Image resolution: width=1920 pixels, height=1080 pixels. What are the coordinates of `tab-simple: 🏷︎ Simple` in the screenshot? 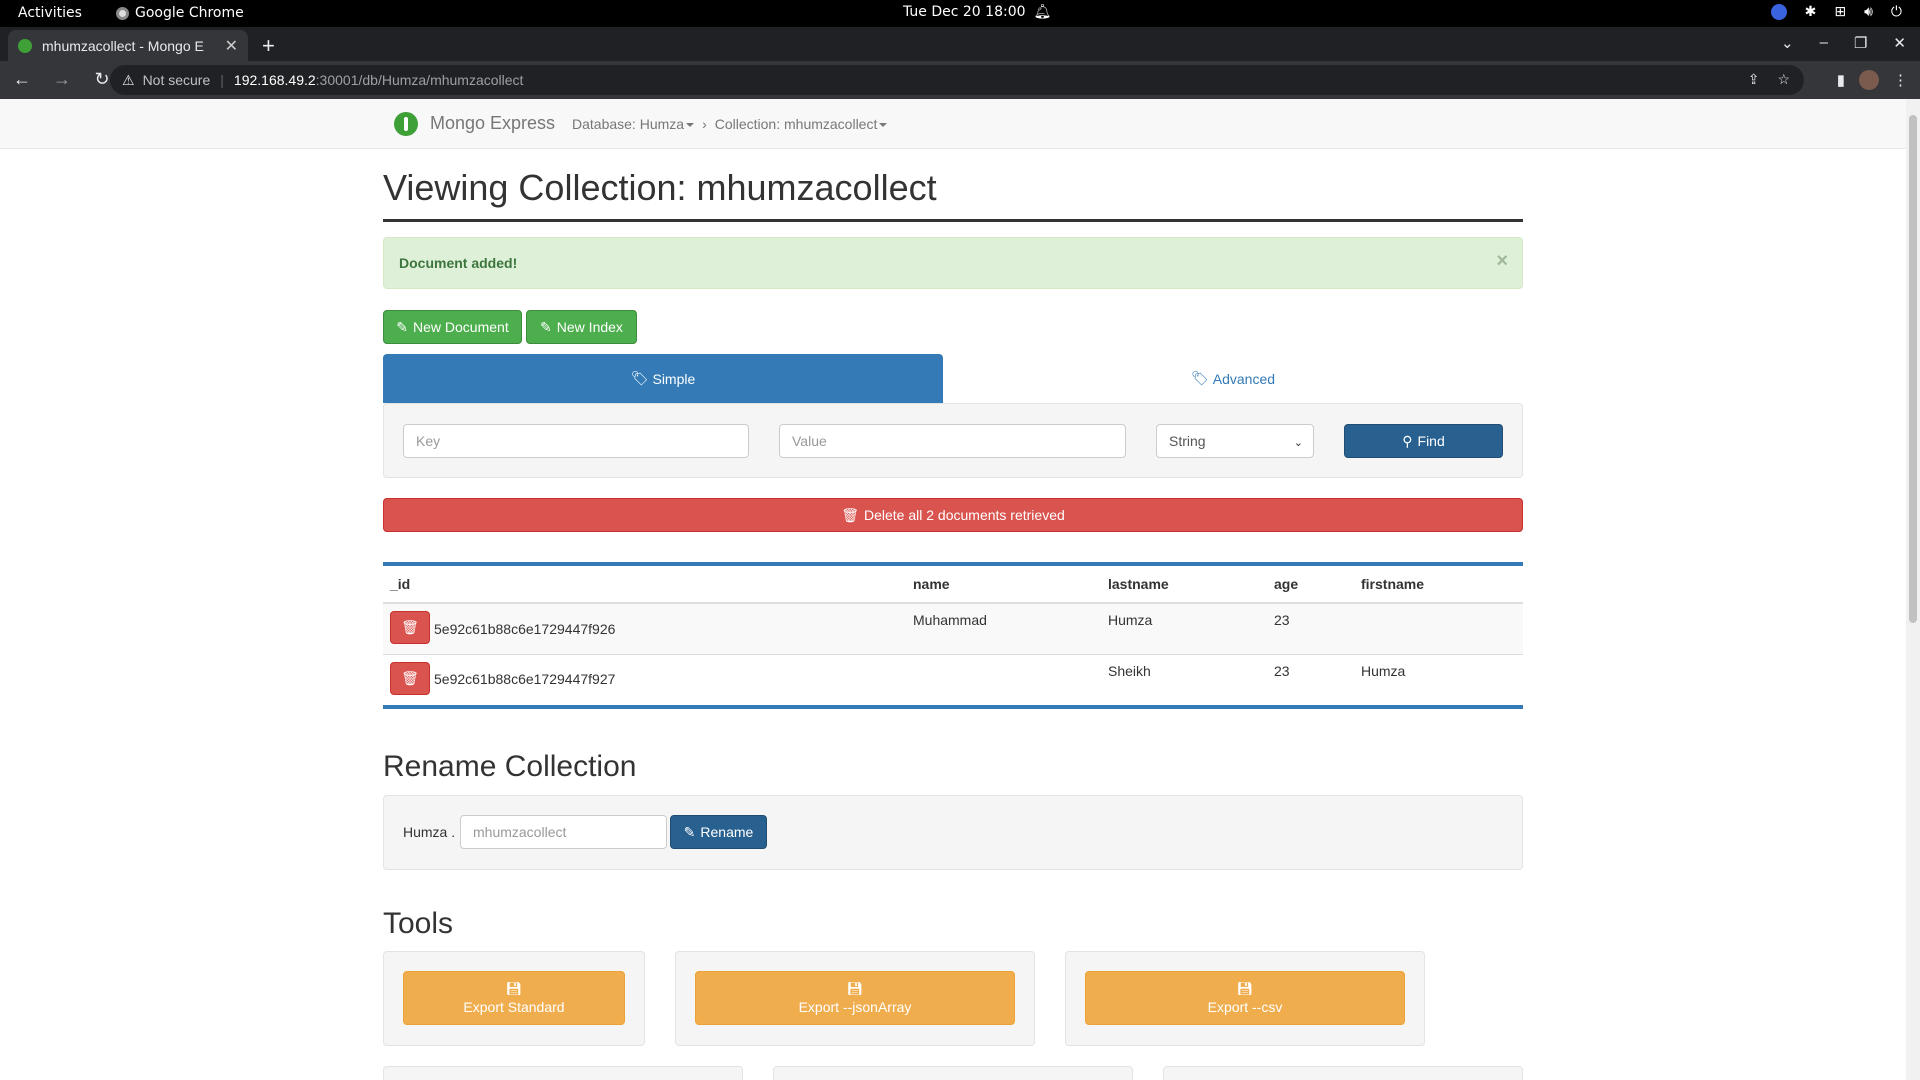 It's located at (663, 378).